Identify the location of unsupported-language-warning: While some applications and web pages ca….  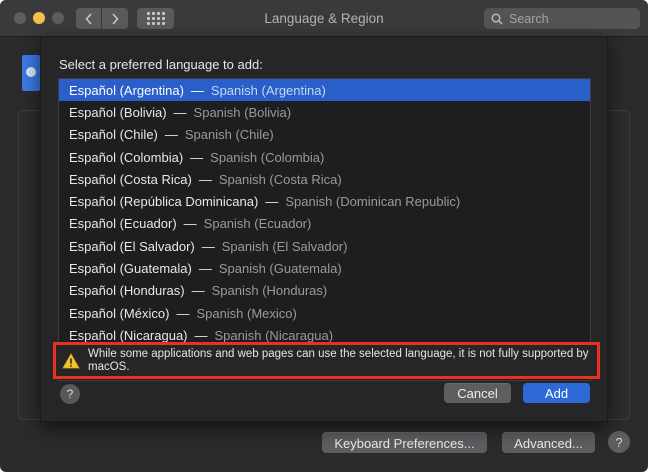
(326, 360).